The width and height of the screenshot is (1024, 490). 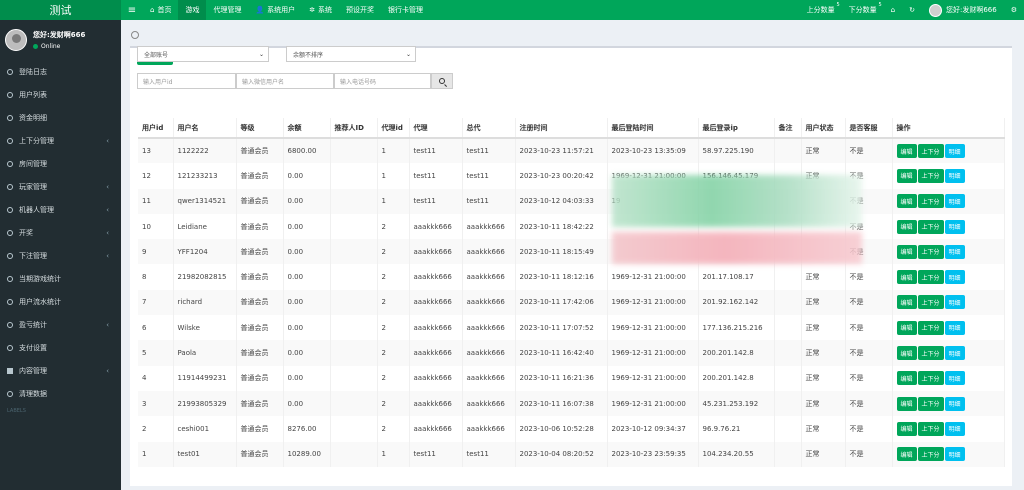 What do you see at coordinates (205, 151) in the screenshot?
I see `table-cell: 1122222` at bounding box center [205, 151].